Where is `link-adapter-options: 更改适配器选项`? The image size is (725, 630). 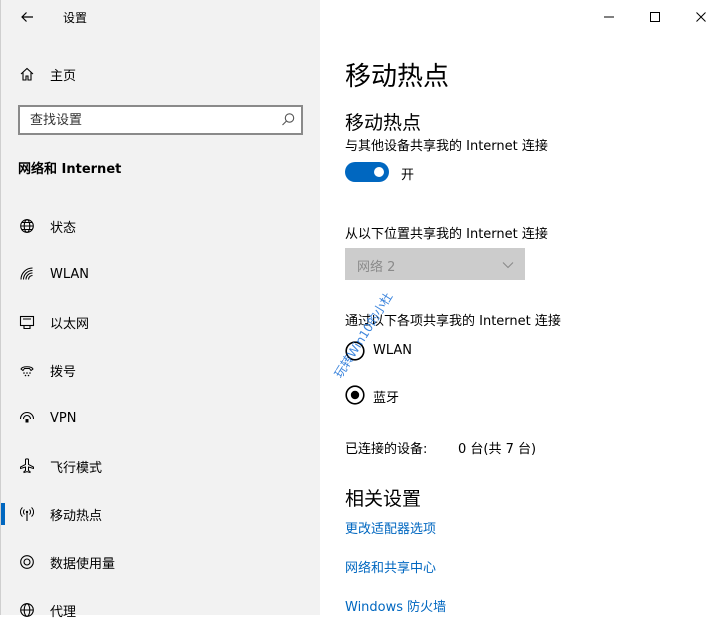 link-adapter-options: 更改适配器选项 is located at coordinates (390, 527).